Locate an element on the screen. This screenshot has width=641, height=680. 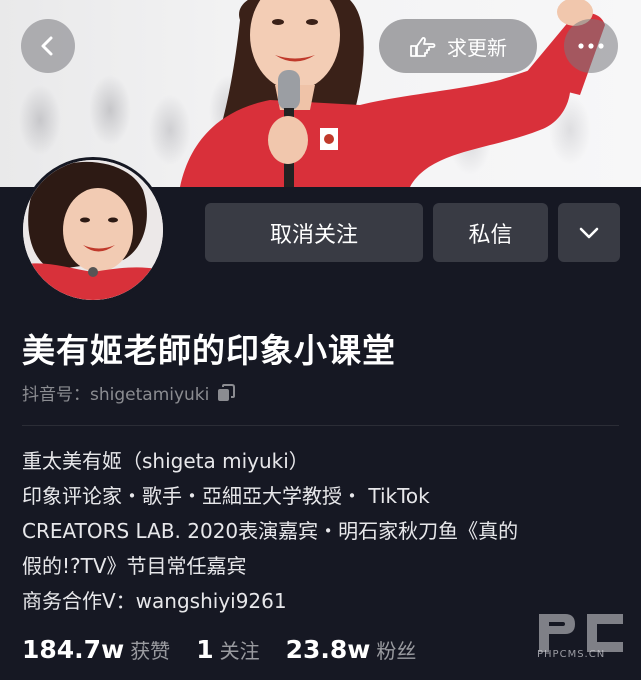
douyin-id-value: shigetamiyuki is located at coordinates (150, 395).